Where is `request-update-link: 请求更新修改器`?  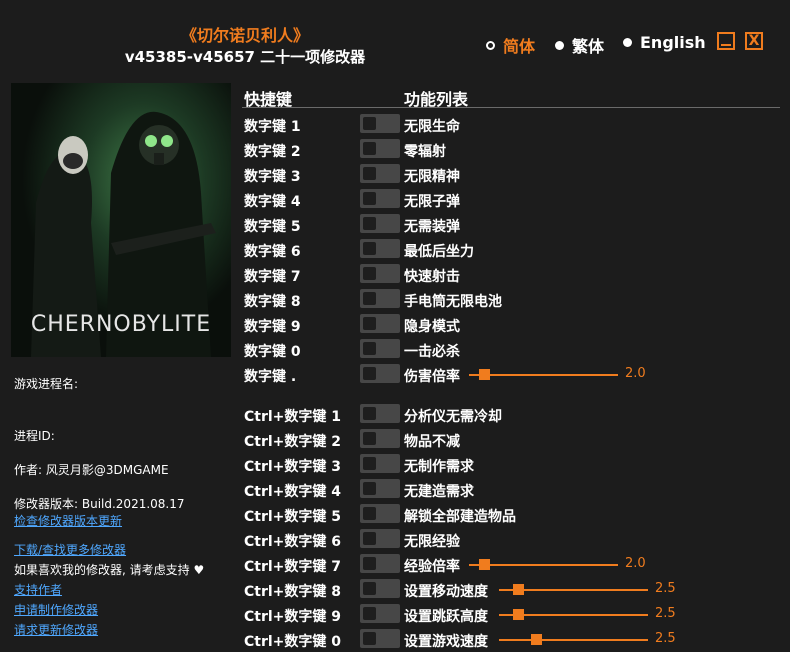
request-update-link: 请求更新修改器 is located at coordinates (56, 629).